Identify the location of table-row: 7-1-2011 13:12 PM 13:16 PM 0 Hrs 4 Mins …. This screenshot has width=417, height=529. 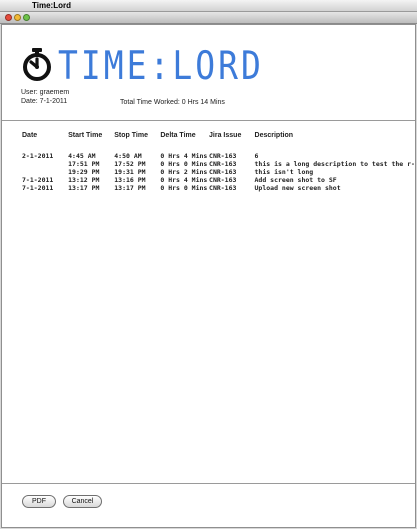
(218, 180).